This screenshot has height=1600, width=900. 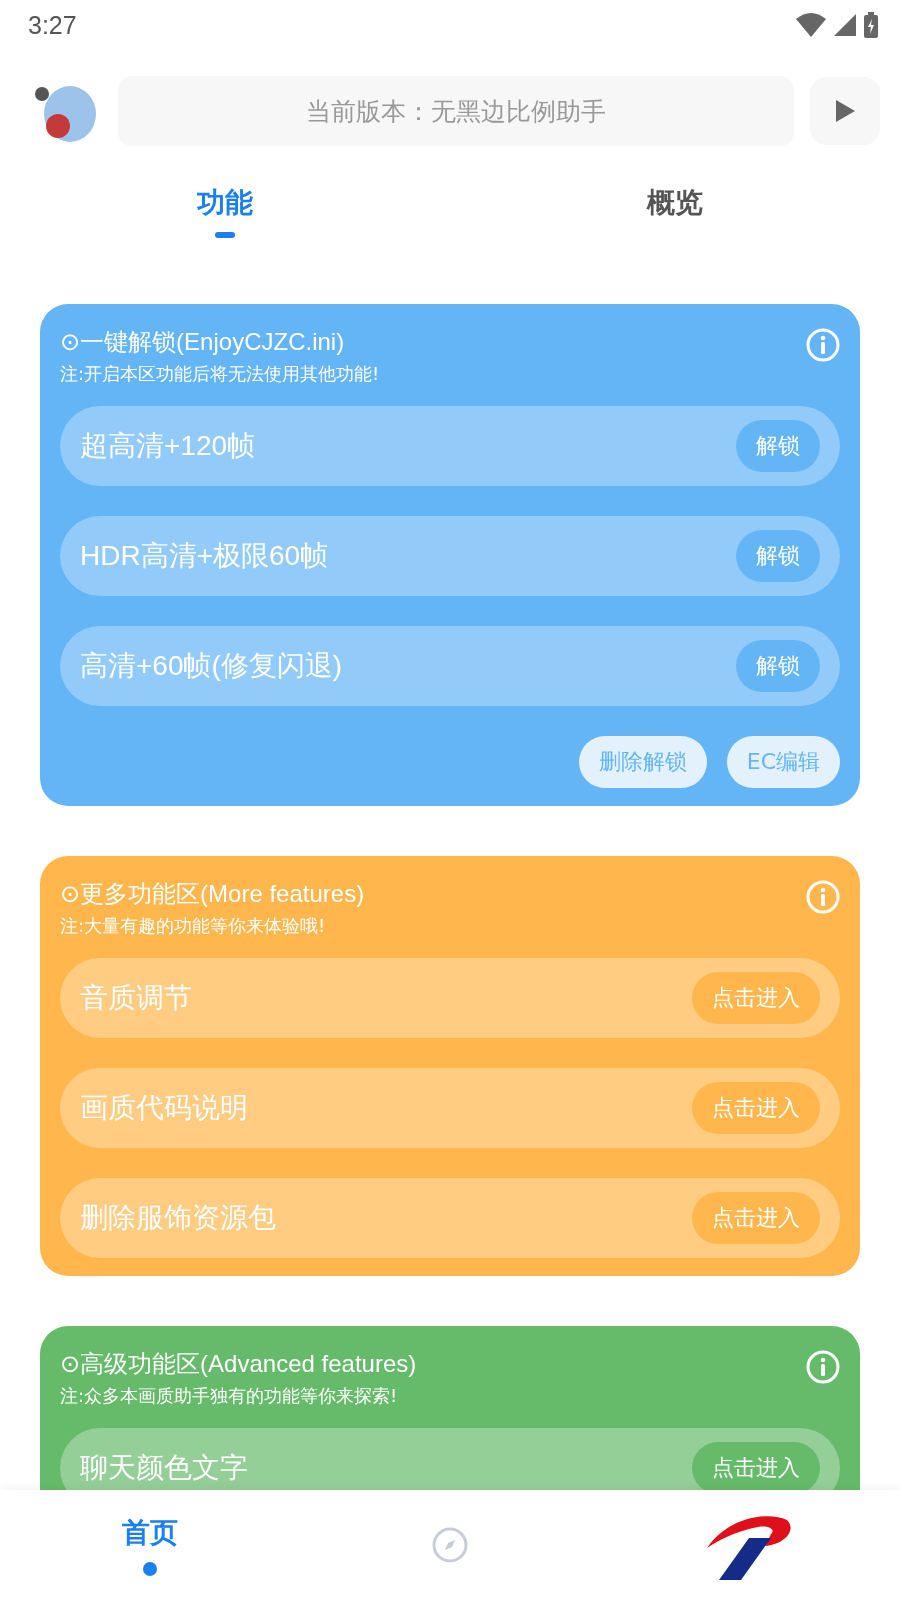 What do you see at coordinates (204, 556) in the screenshot?
I see `feature-label: HDR高清+极限60帧` at bounding box center [204, 556].